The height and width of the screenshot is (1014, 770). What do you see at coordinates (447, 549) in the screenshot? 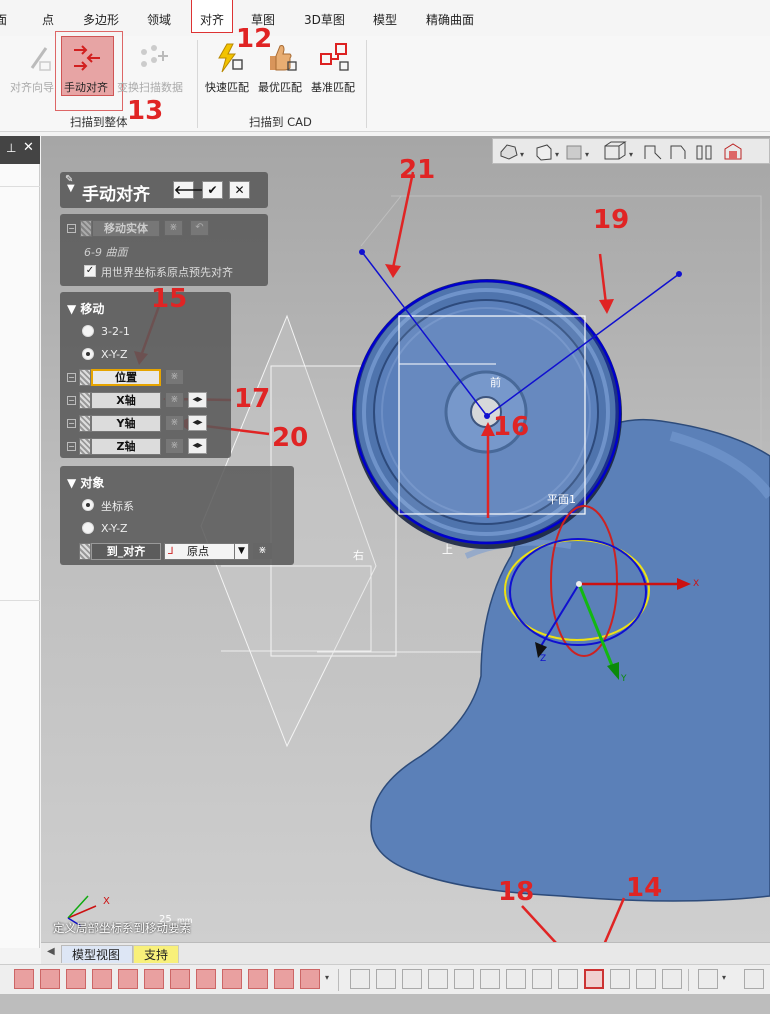
I see `top-label: 上` at bounding box center [447, 549].